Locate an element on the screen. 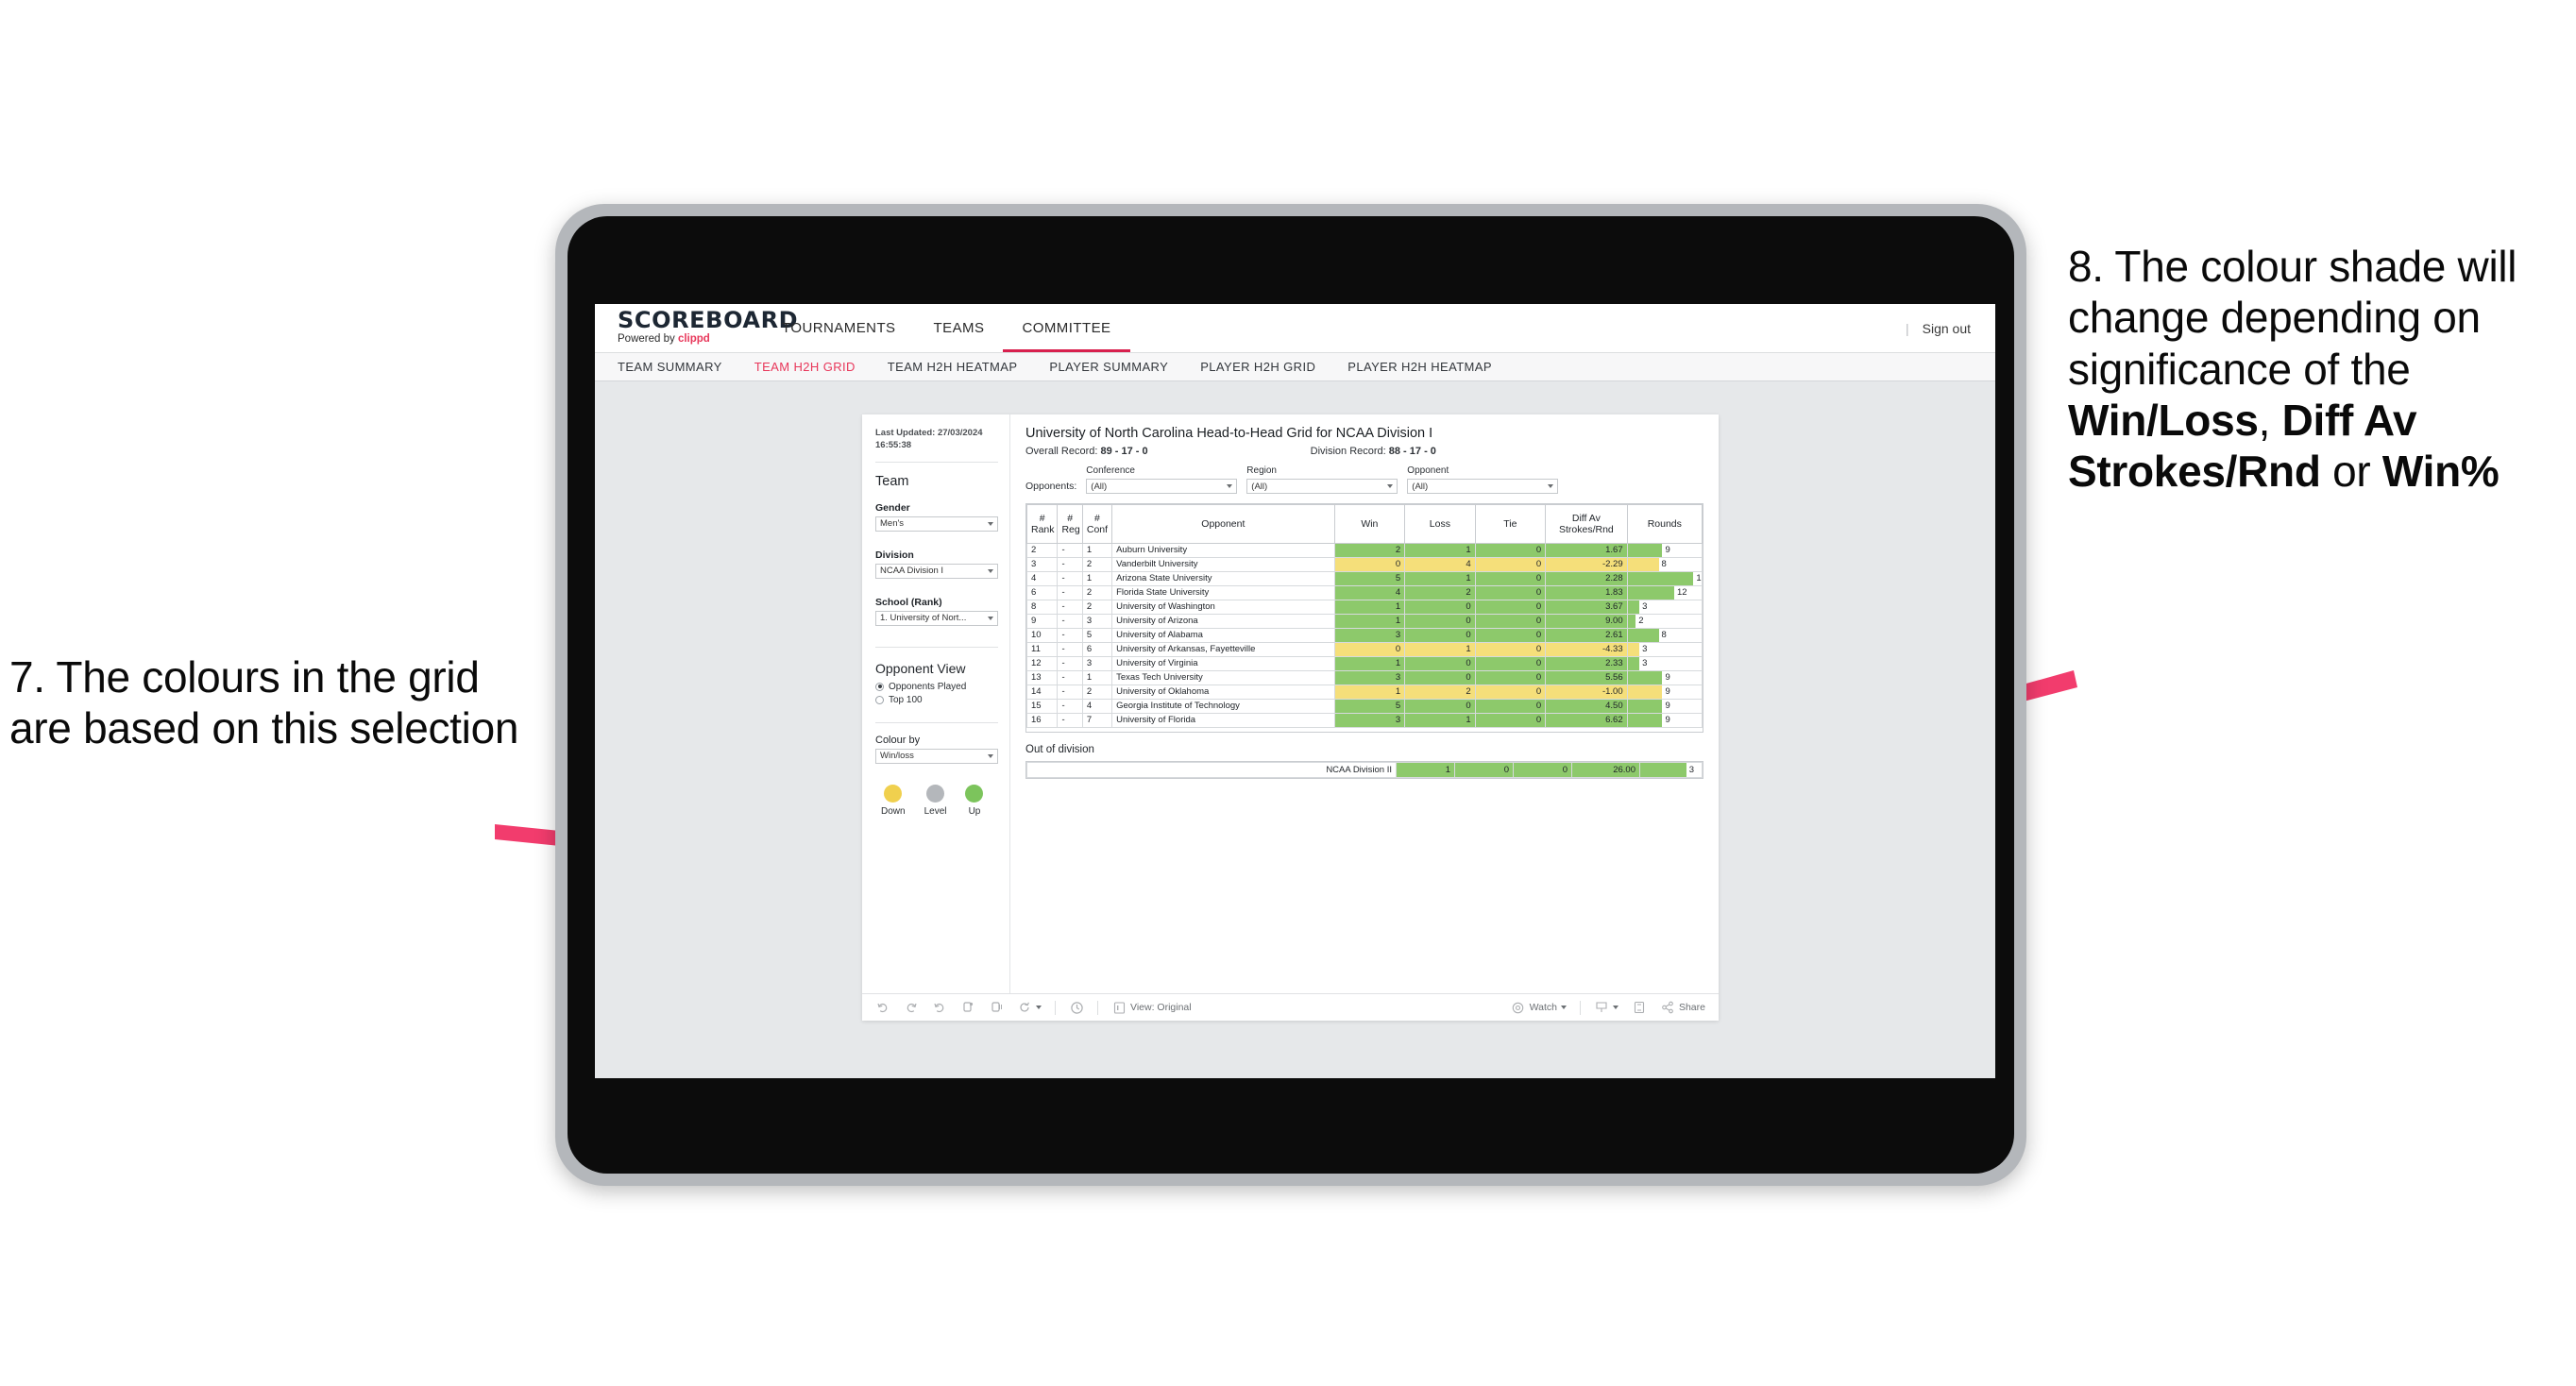 Image resolution: width=2576 pixels, height=1386 pixels. col-loss: Loss is located at coordinates (1440, 524).